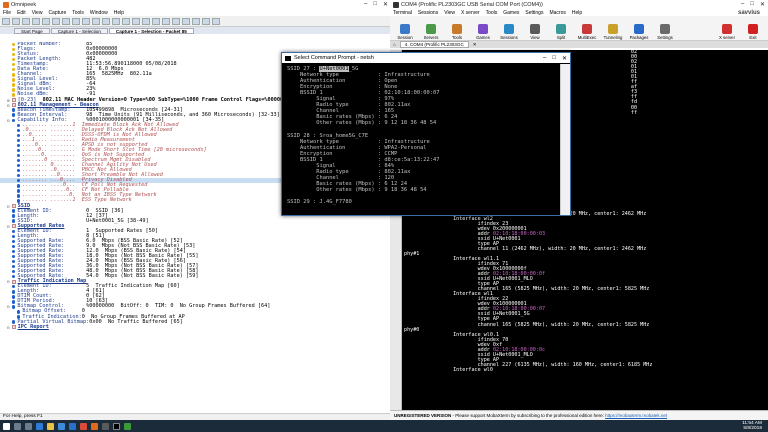 This screenshot has width=768, height=432. Describe the element at coordinates (509, 32) in the screenshot. I see `toolbar-sessions-button: Sessions` at that location.